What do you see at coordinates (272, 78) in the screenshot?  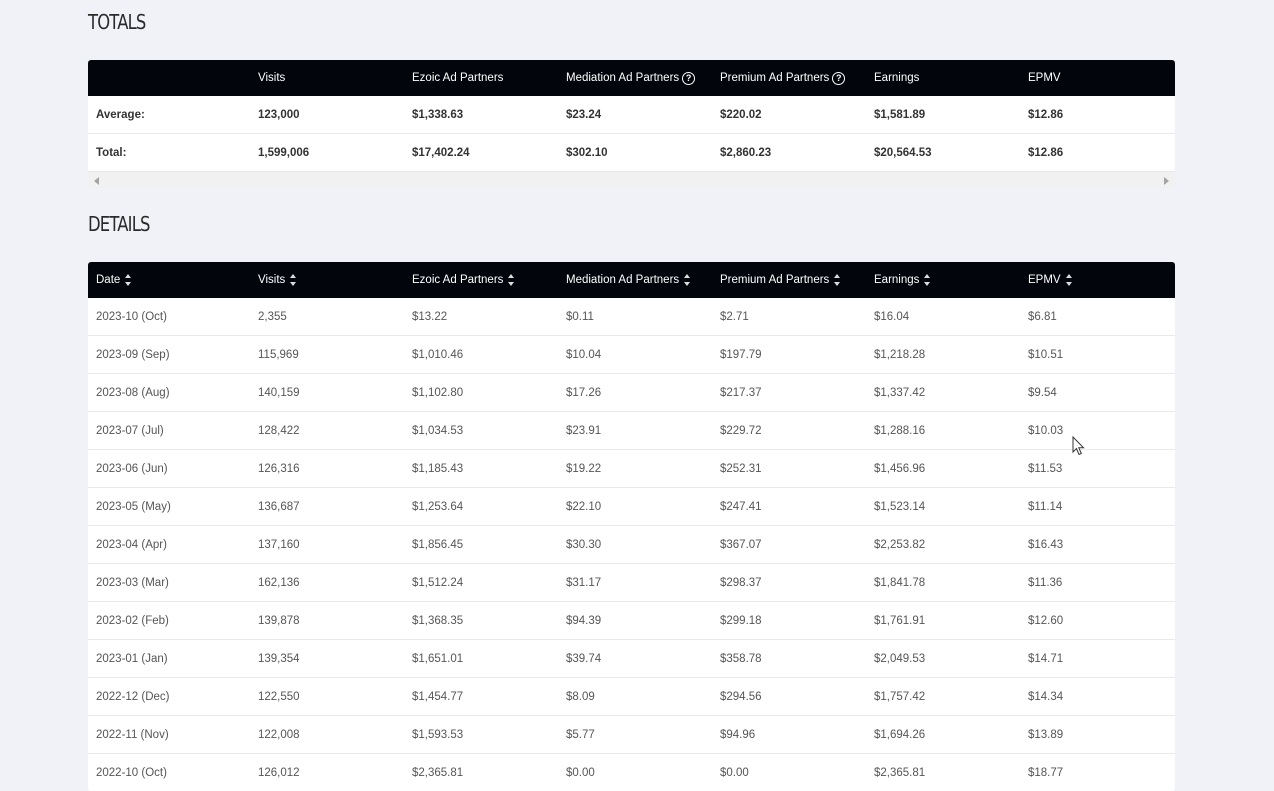 I see `totals-header-text: Visits` at bounding box center [272, 78].